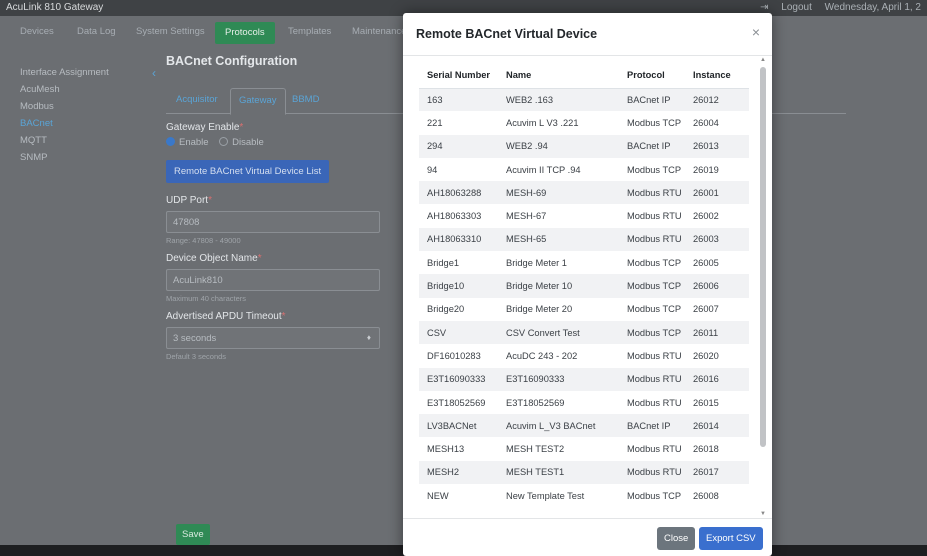 The image size is (927, 556). What do you see at coordinates (458, 239) in the screenshot?
I see `cell-serial-number: AH18063310` at bounding box center [458, 239].